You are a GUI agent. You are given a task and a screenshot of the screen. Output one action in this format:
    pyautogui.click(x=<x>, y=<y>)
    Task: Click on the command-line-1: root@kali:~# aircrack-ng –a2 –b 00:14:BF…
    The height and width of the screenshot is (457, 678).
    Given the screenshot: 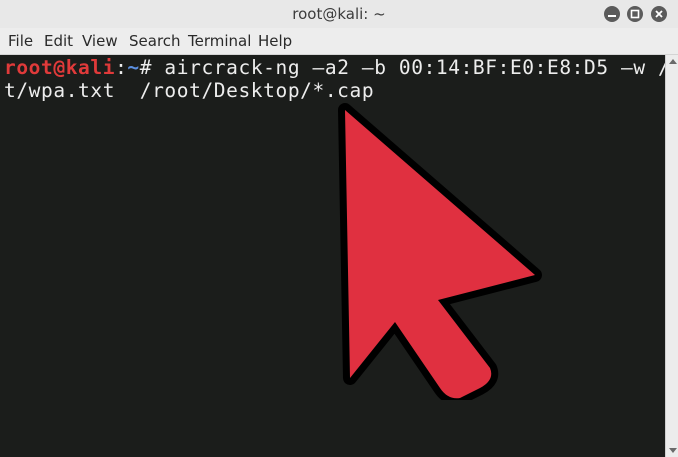 What is the action you would take?
    pyautogui.click(x=334, y=67)
    